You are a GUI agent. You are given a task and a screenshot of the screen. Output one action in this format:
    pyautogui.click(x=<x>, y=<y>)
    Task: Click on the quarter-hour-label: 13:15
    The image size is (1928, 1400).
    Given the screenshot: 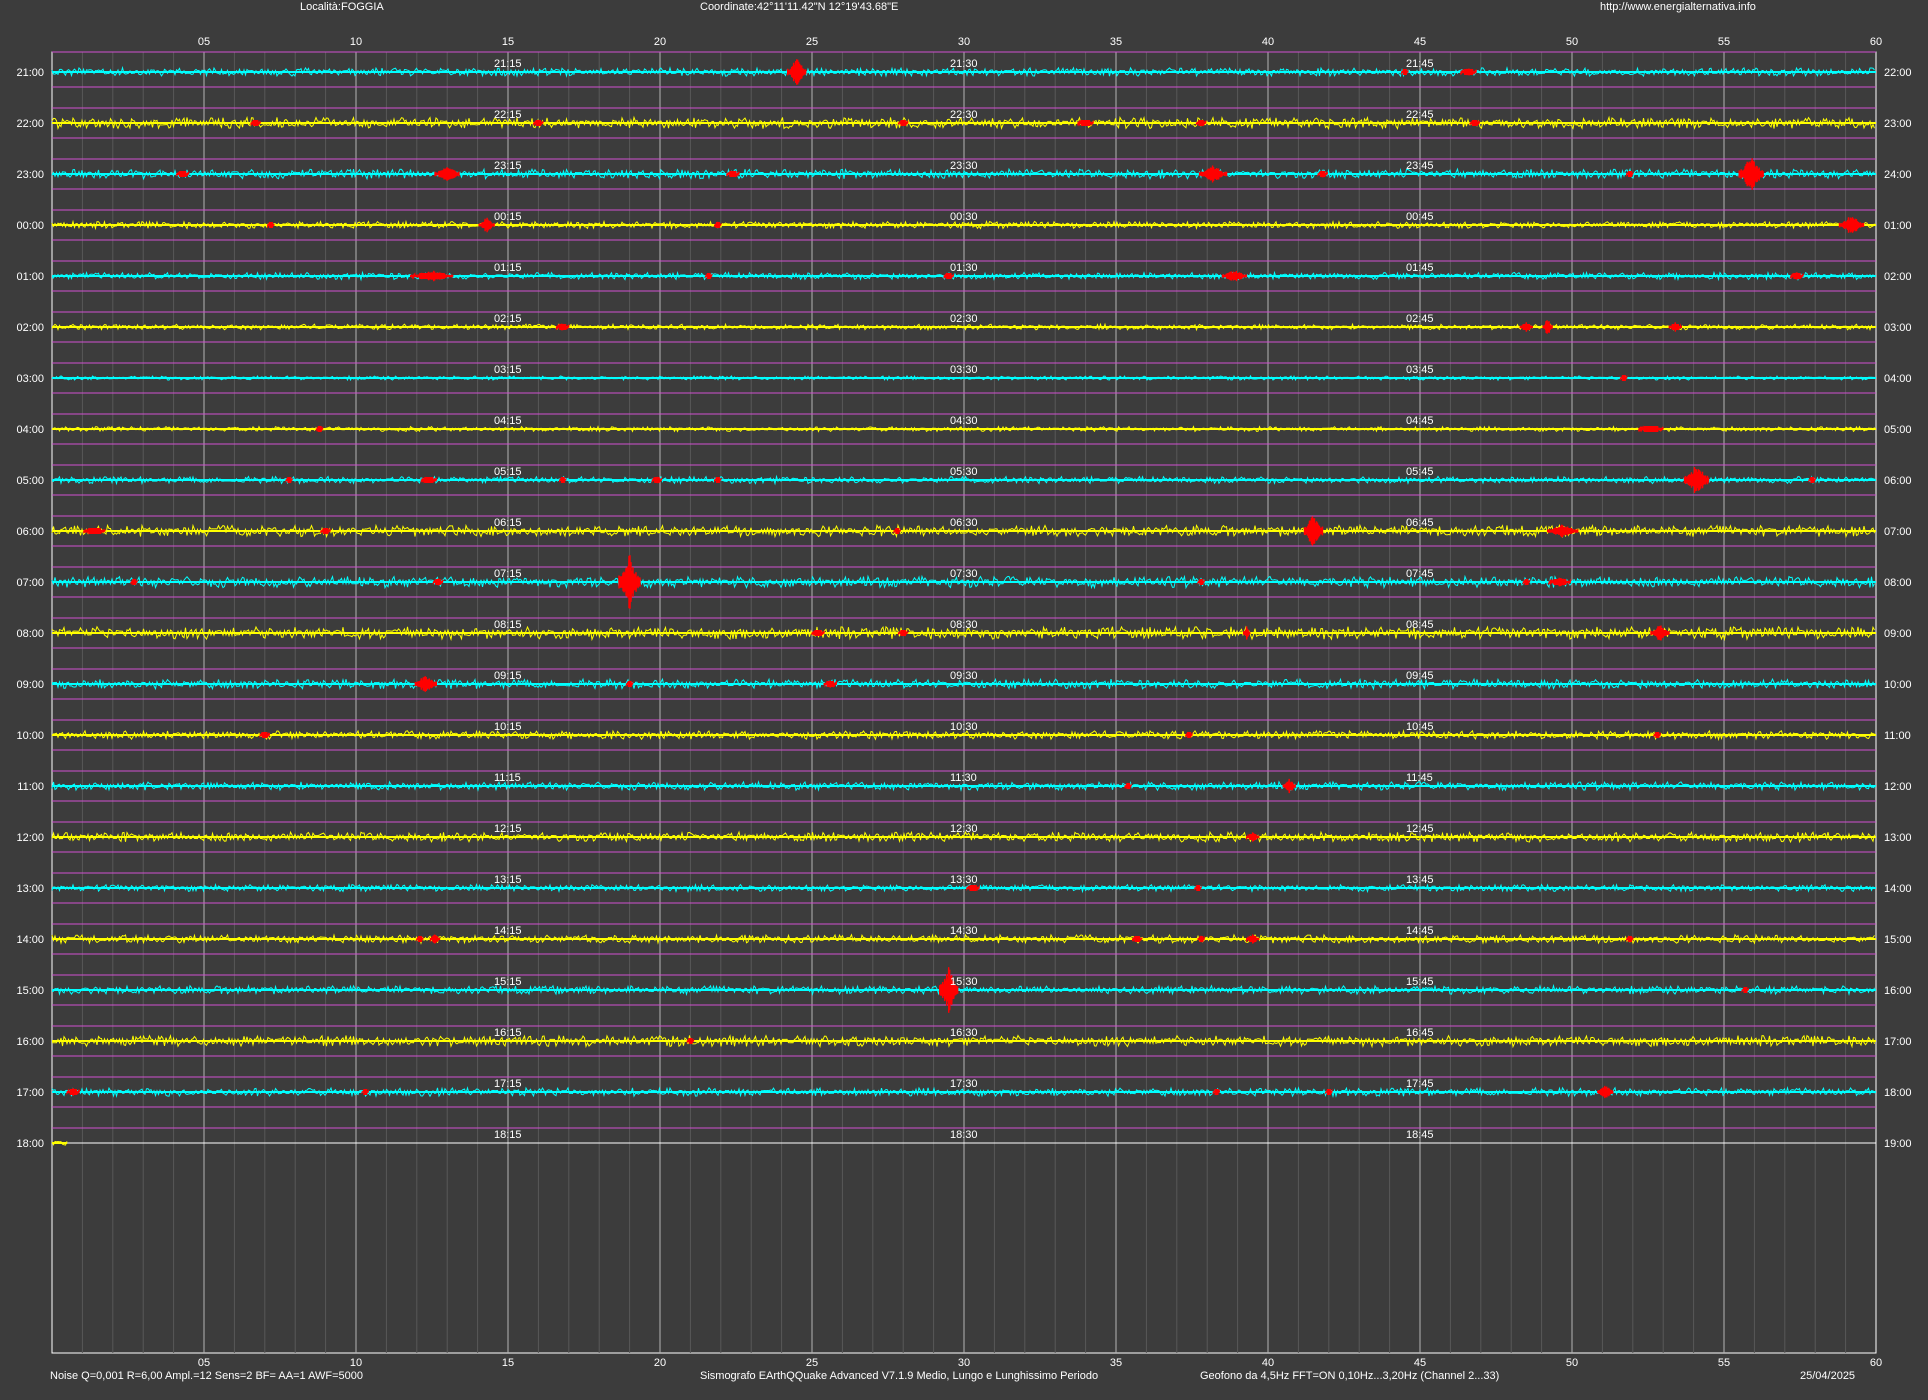 What is the action you would take?
    pyautogui.click(x=508, y=880)
    